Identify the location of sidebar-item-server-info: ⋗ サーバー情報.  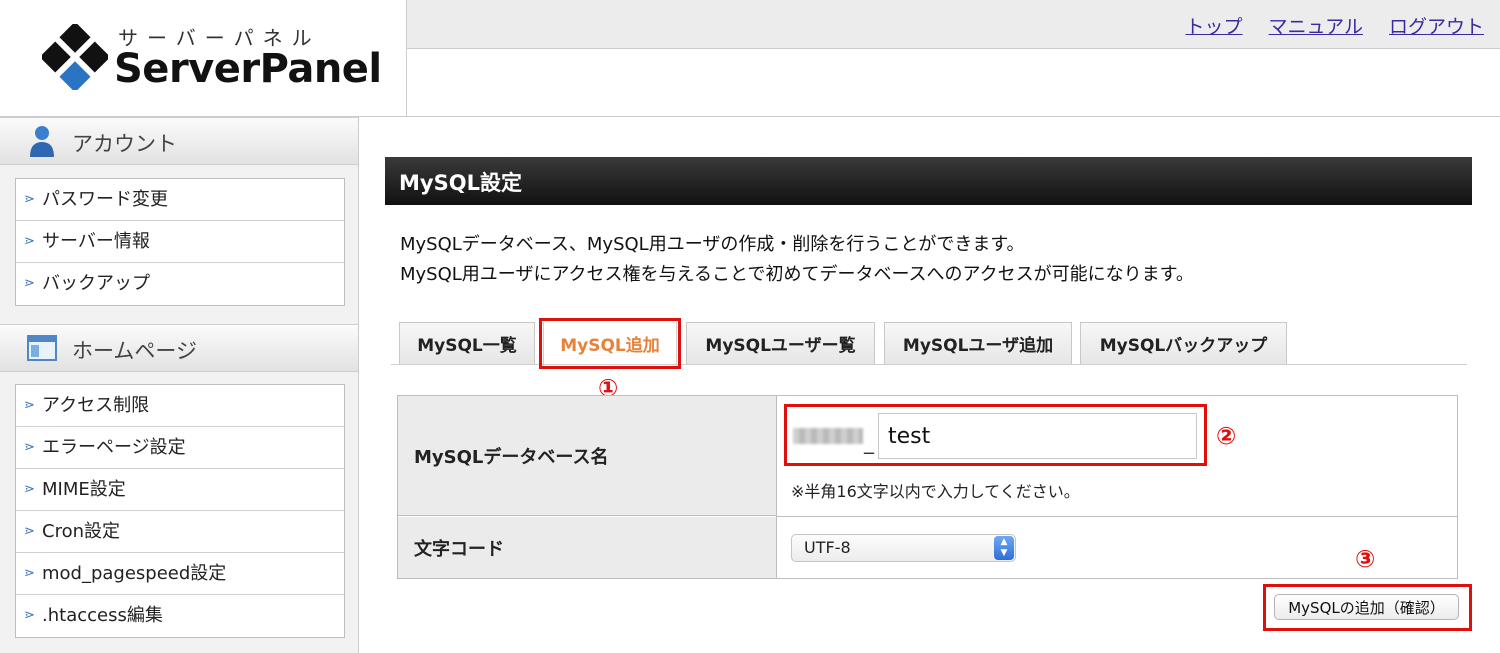
(180, 242).